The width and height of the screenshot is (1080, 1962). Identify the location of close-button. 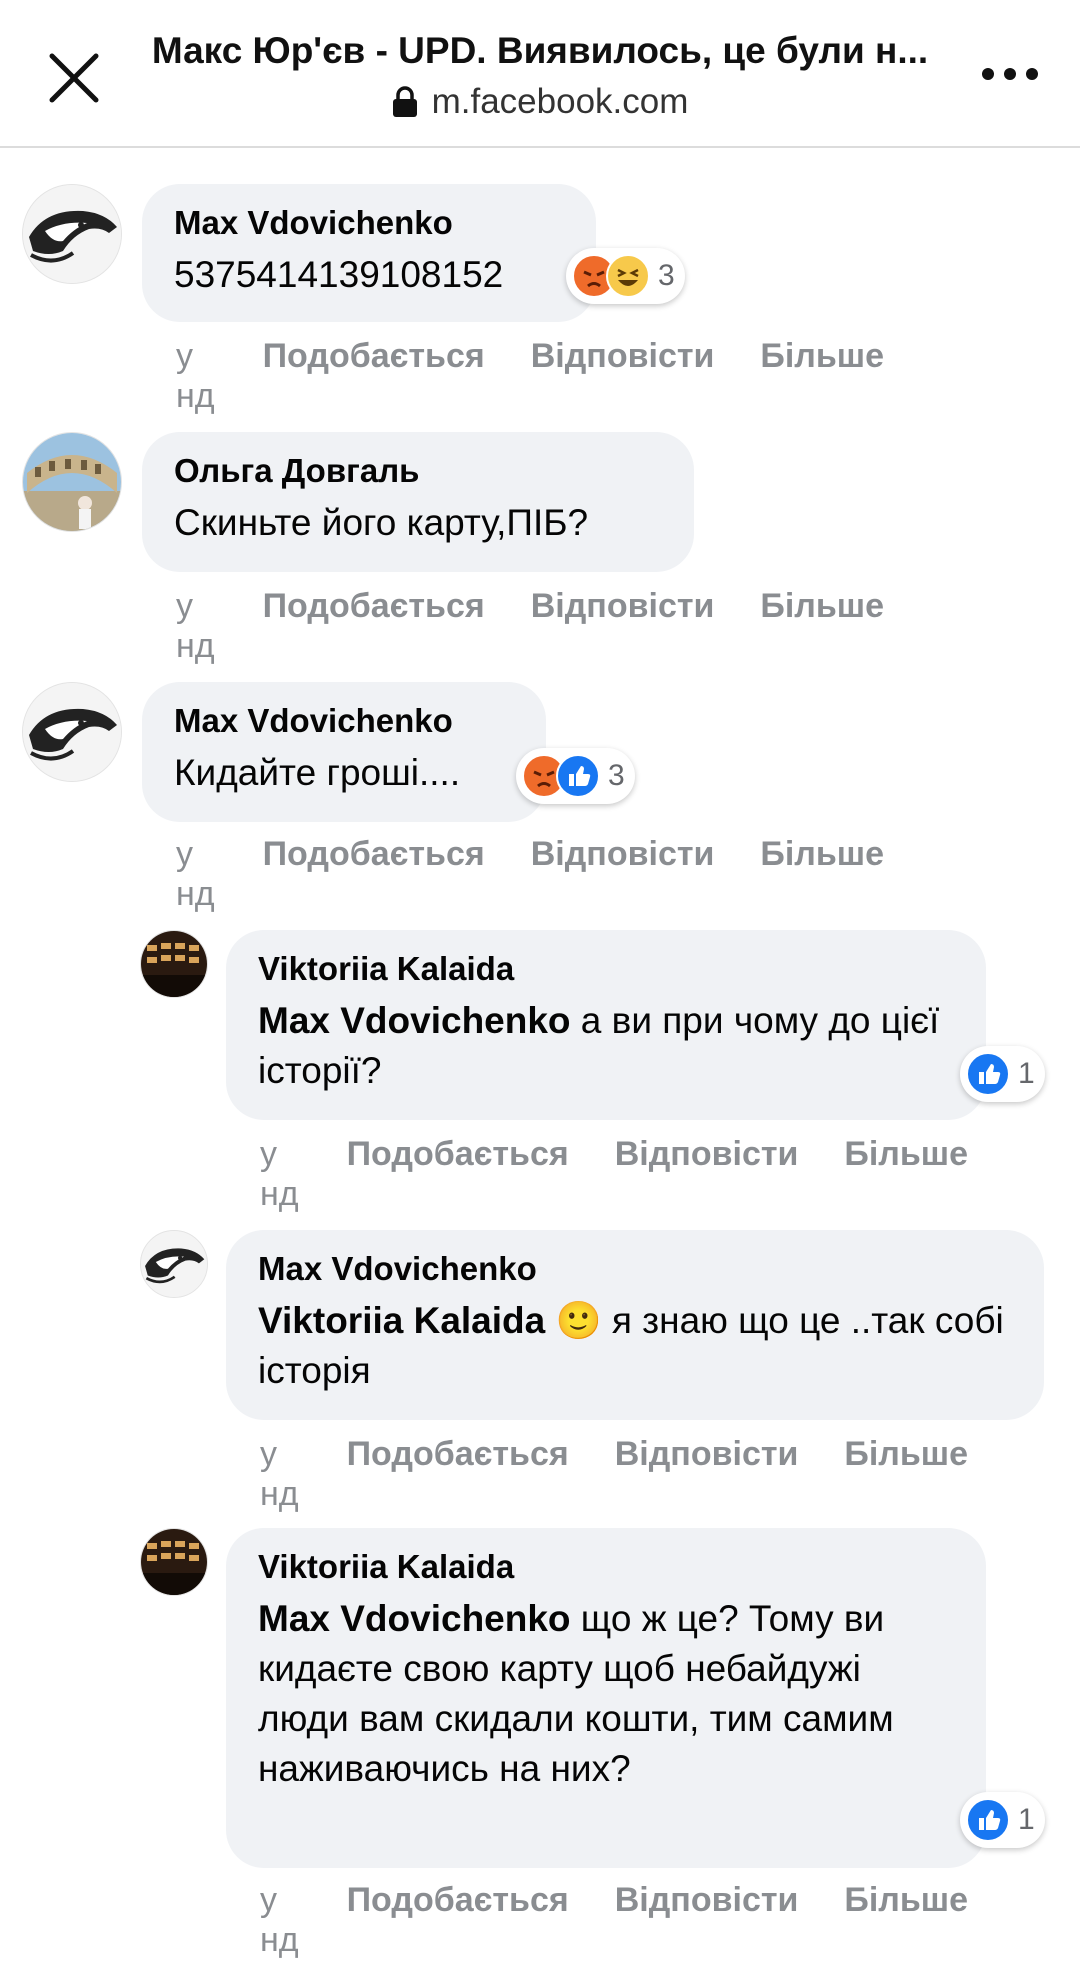
(74, 78).